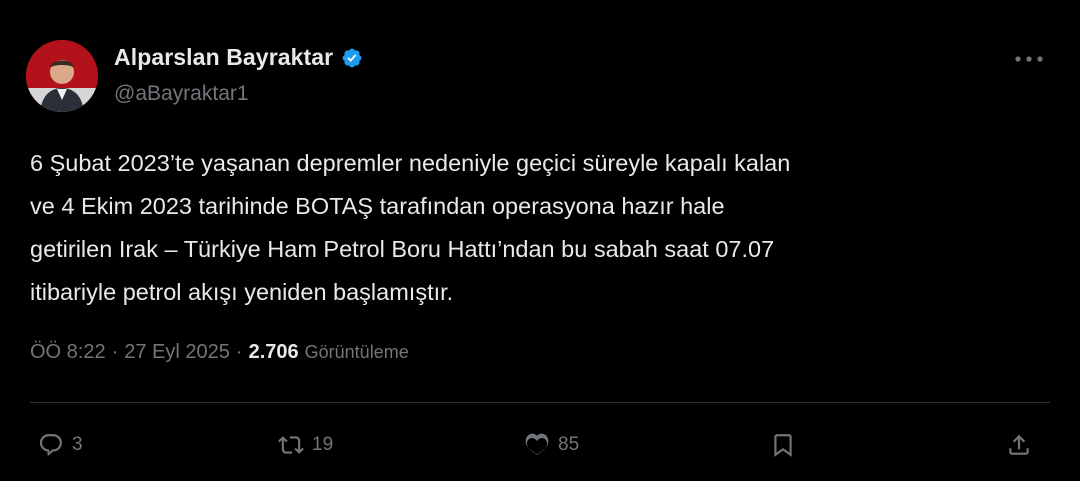  I want to click on avatar-image, so click(62, 76).